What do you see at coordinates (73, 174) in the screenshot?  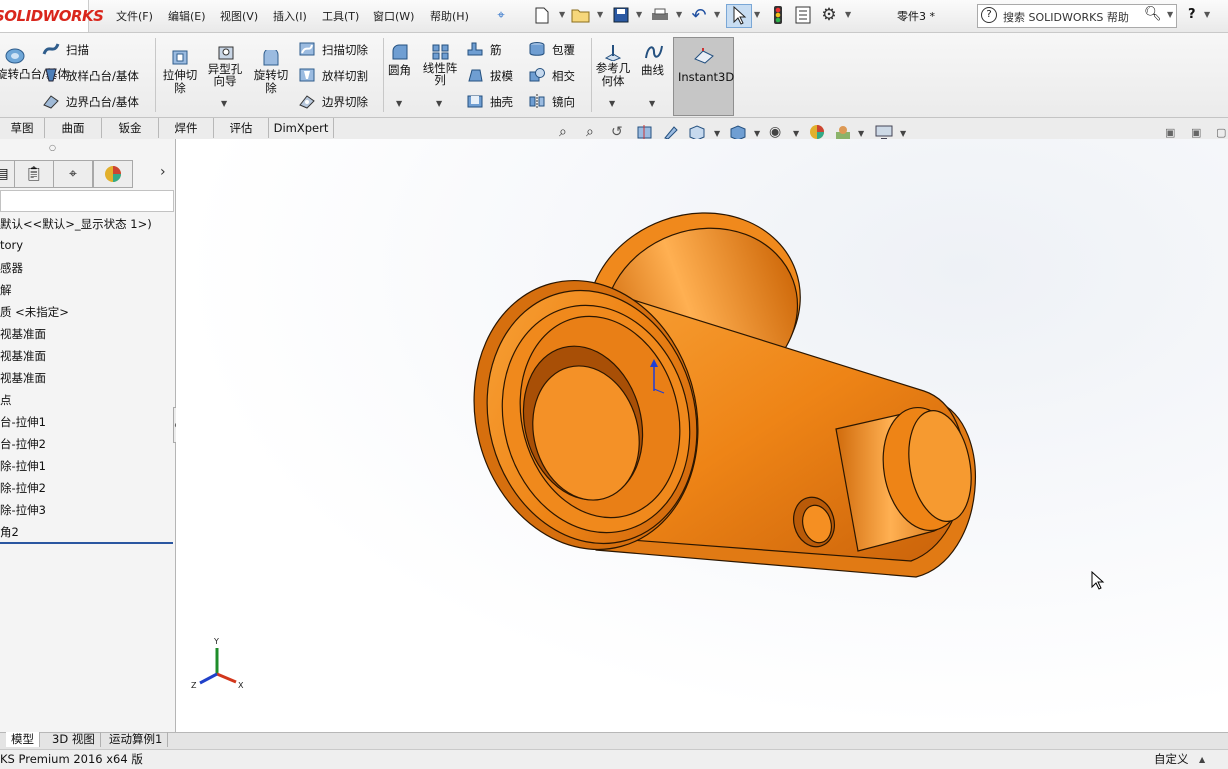 I see `configuration-manager-tab-icon: ⌖` at bounding box center [73, 174].